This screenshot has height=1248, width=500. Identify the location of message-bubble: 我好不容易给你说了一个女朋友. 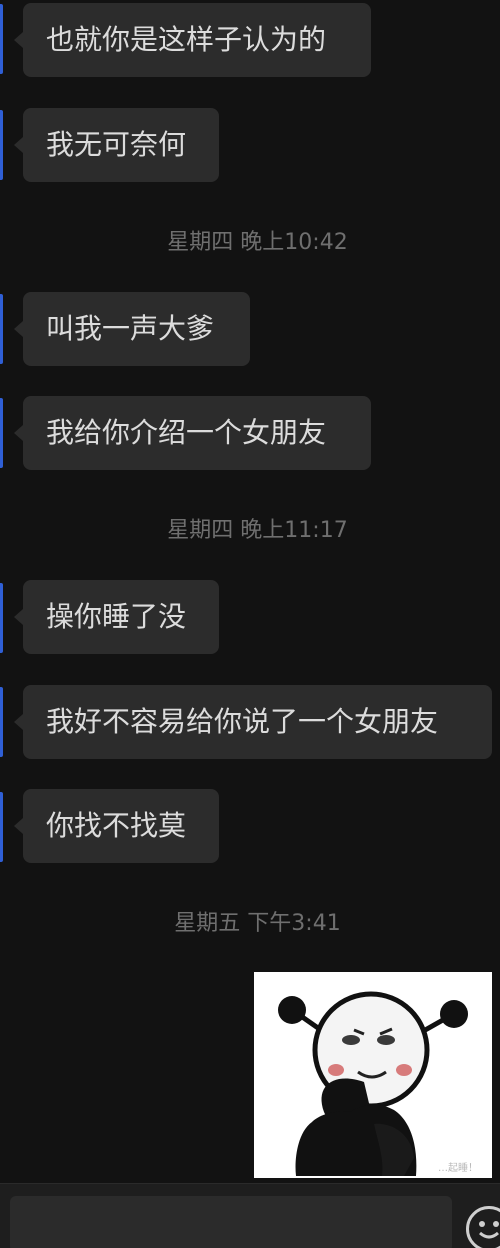
(253, 722).